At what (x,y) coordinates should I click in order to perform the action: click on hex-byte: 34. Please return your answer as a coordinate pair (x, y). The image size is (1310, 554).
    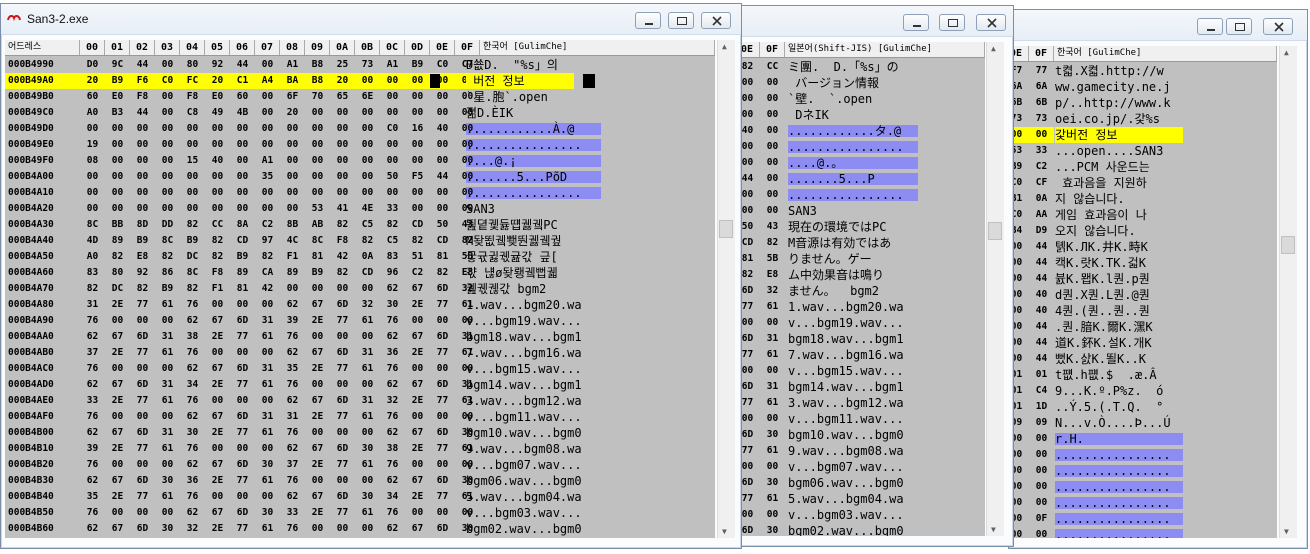
    Looking at the image, I should click on (392, 497).